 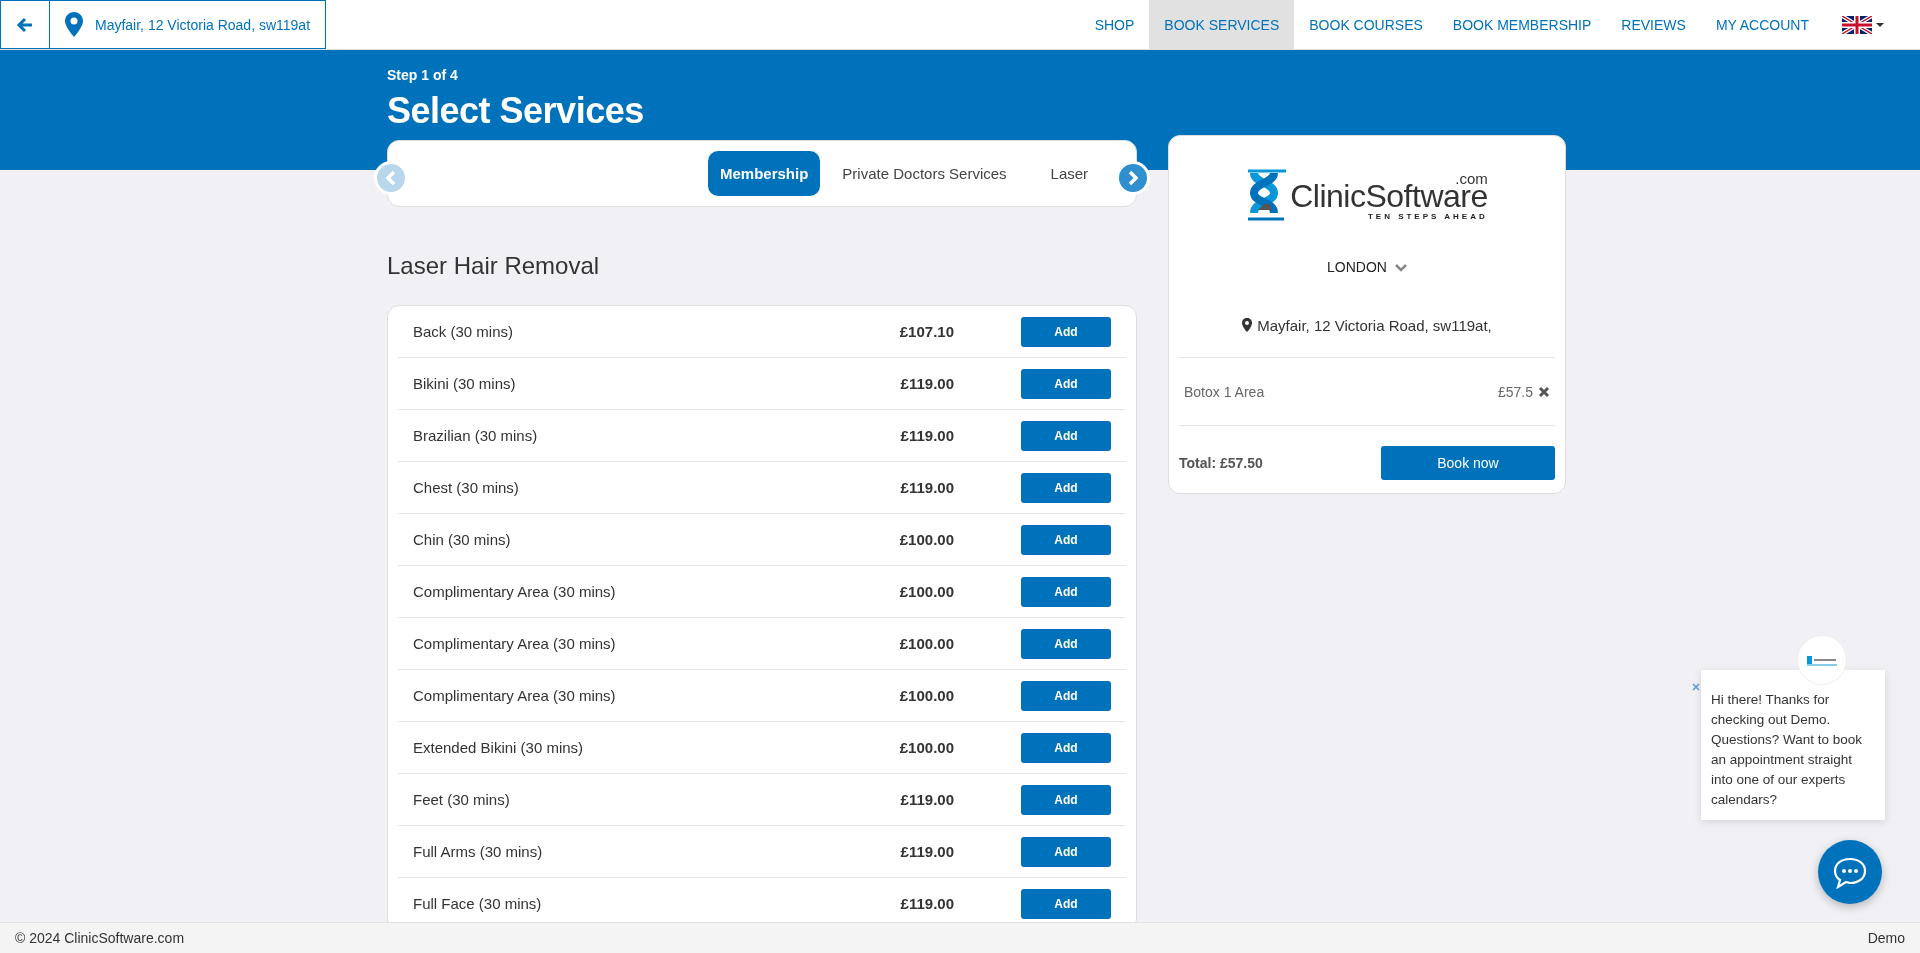 What do you see at coordinates (1374, 325) in the screenshot?
I see `clinic-address: Mayfair, 12 Victoria Road, sw119at,` at bounding box center [1374, 325].